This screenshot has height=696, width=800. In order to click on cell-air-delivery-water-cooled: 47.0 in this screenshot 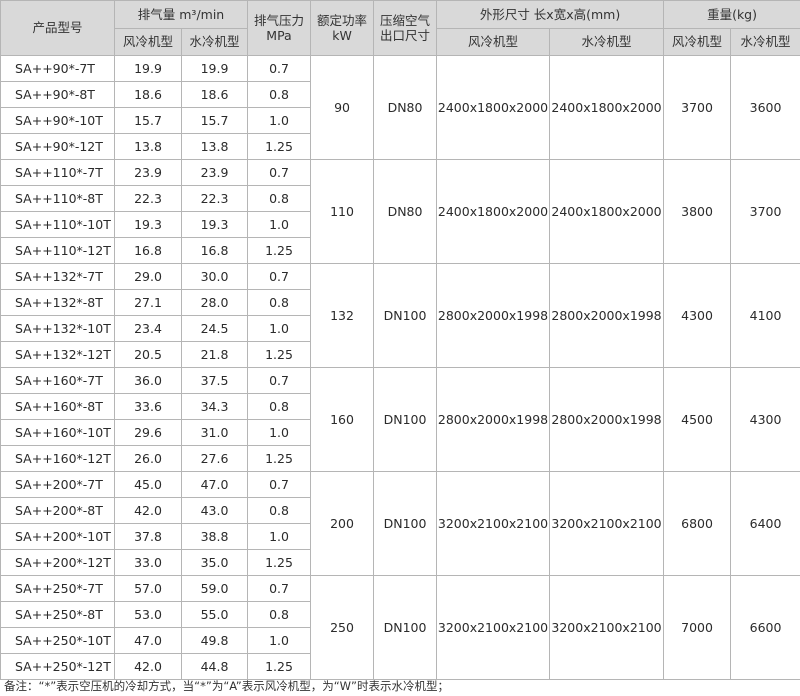, I will do `click(214, 484)`.